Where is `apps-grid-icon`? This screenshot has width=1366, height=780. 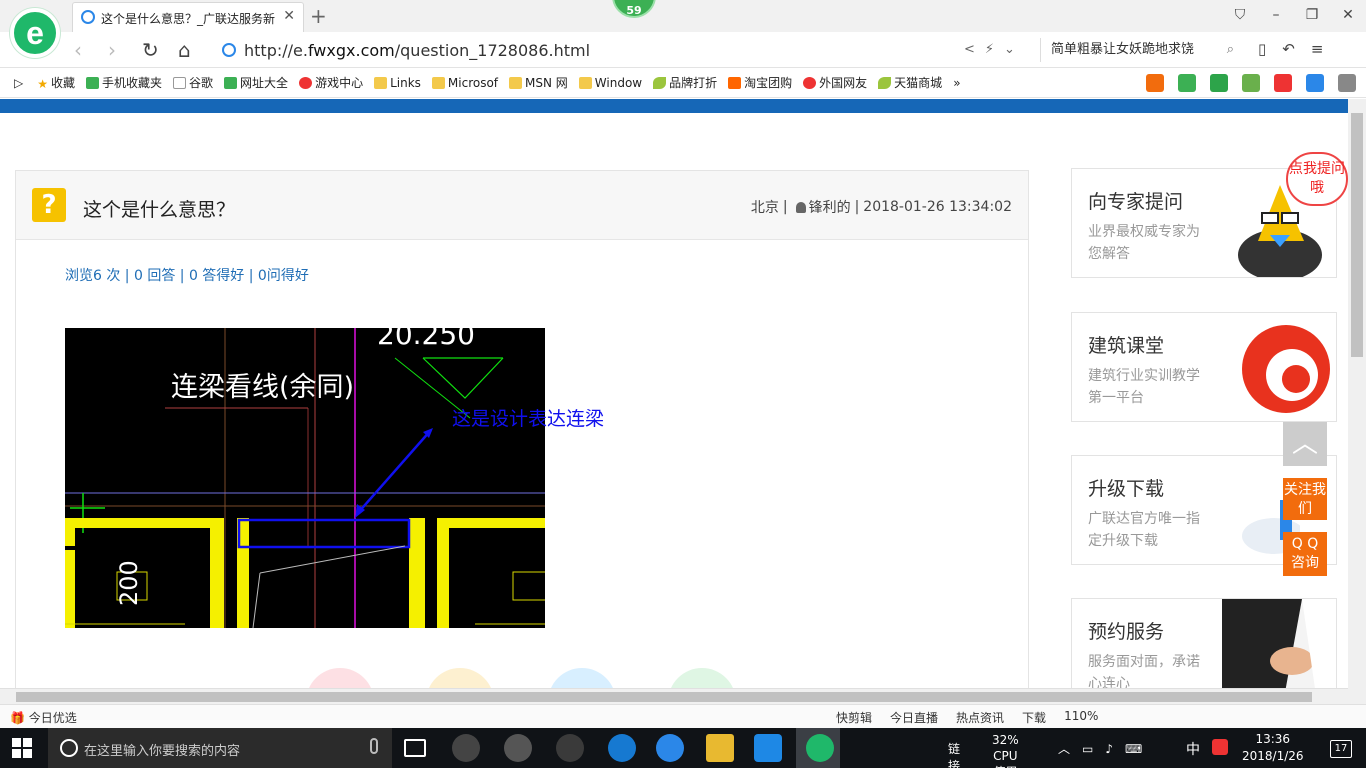 apps-grid-icon is located at coordinates (1347, 83).